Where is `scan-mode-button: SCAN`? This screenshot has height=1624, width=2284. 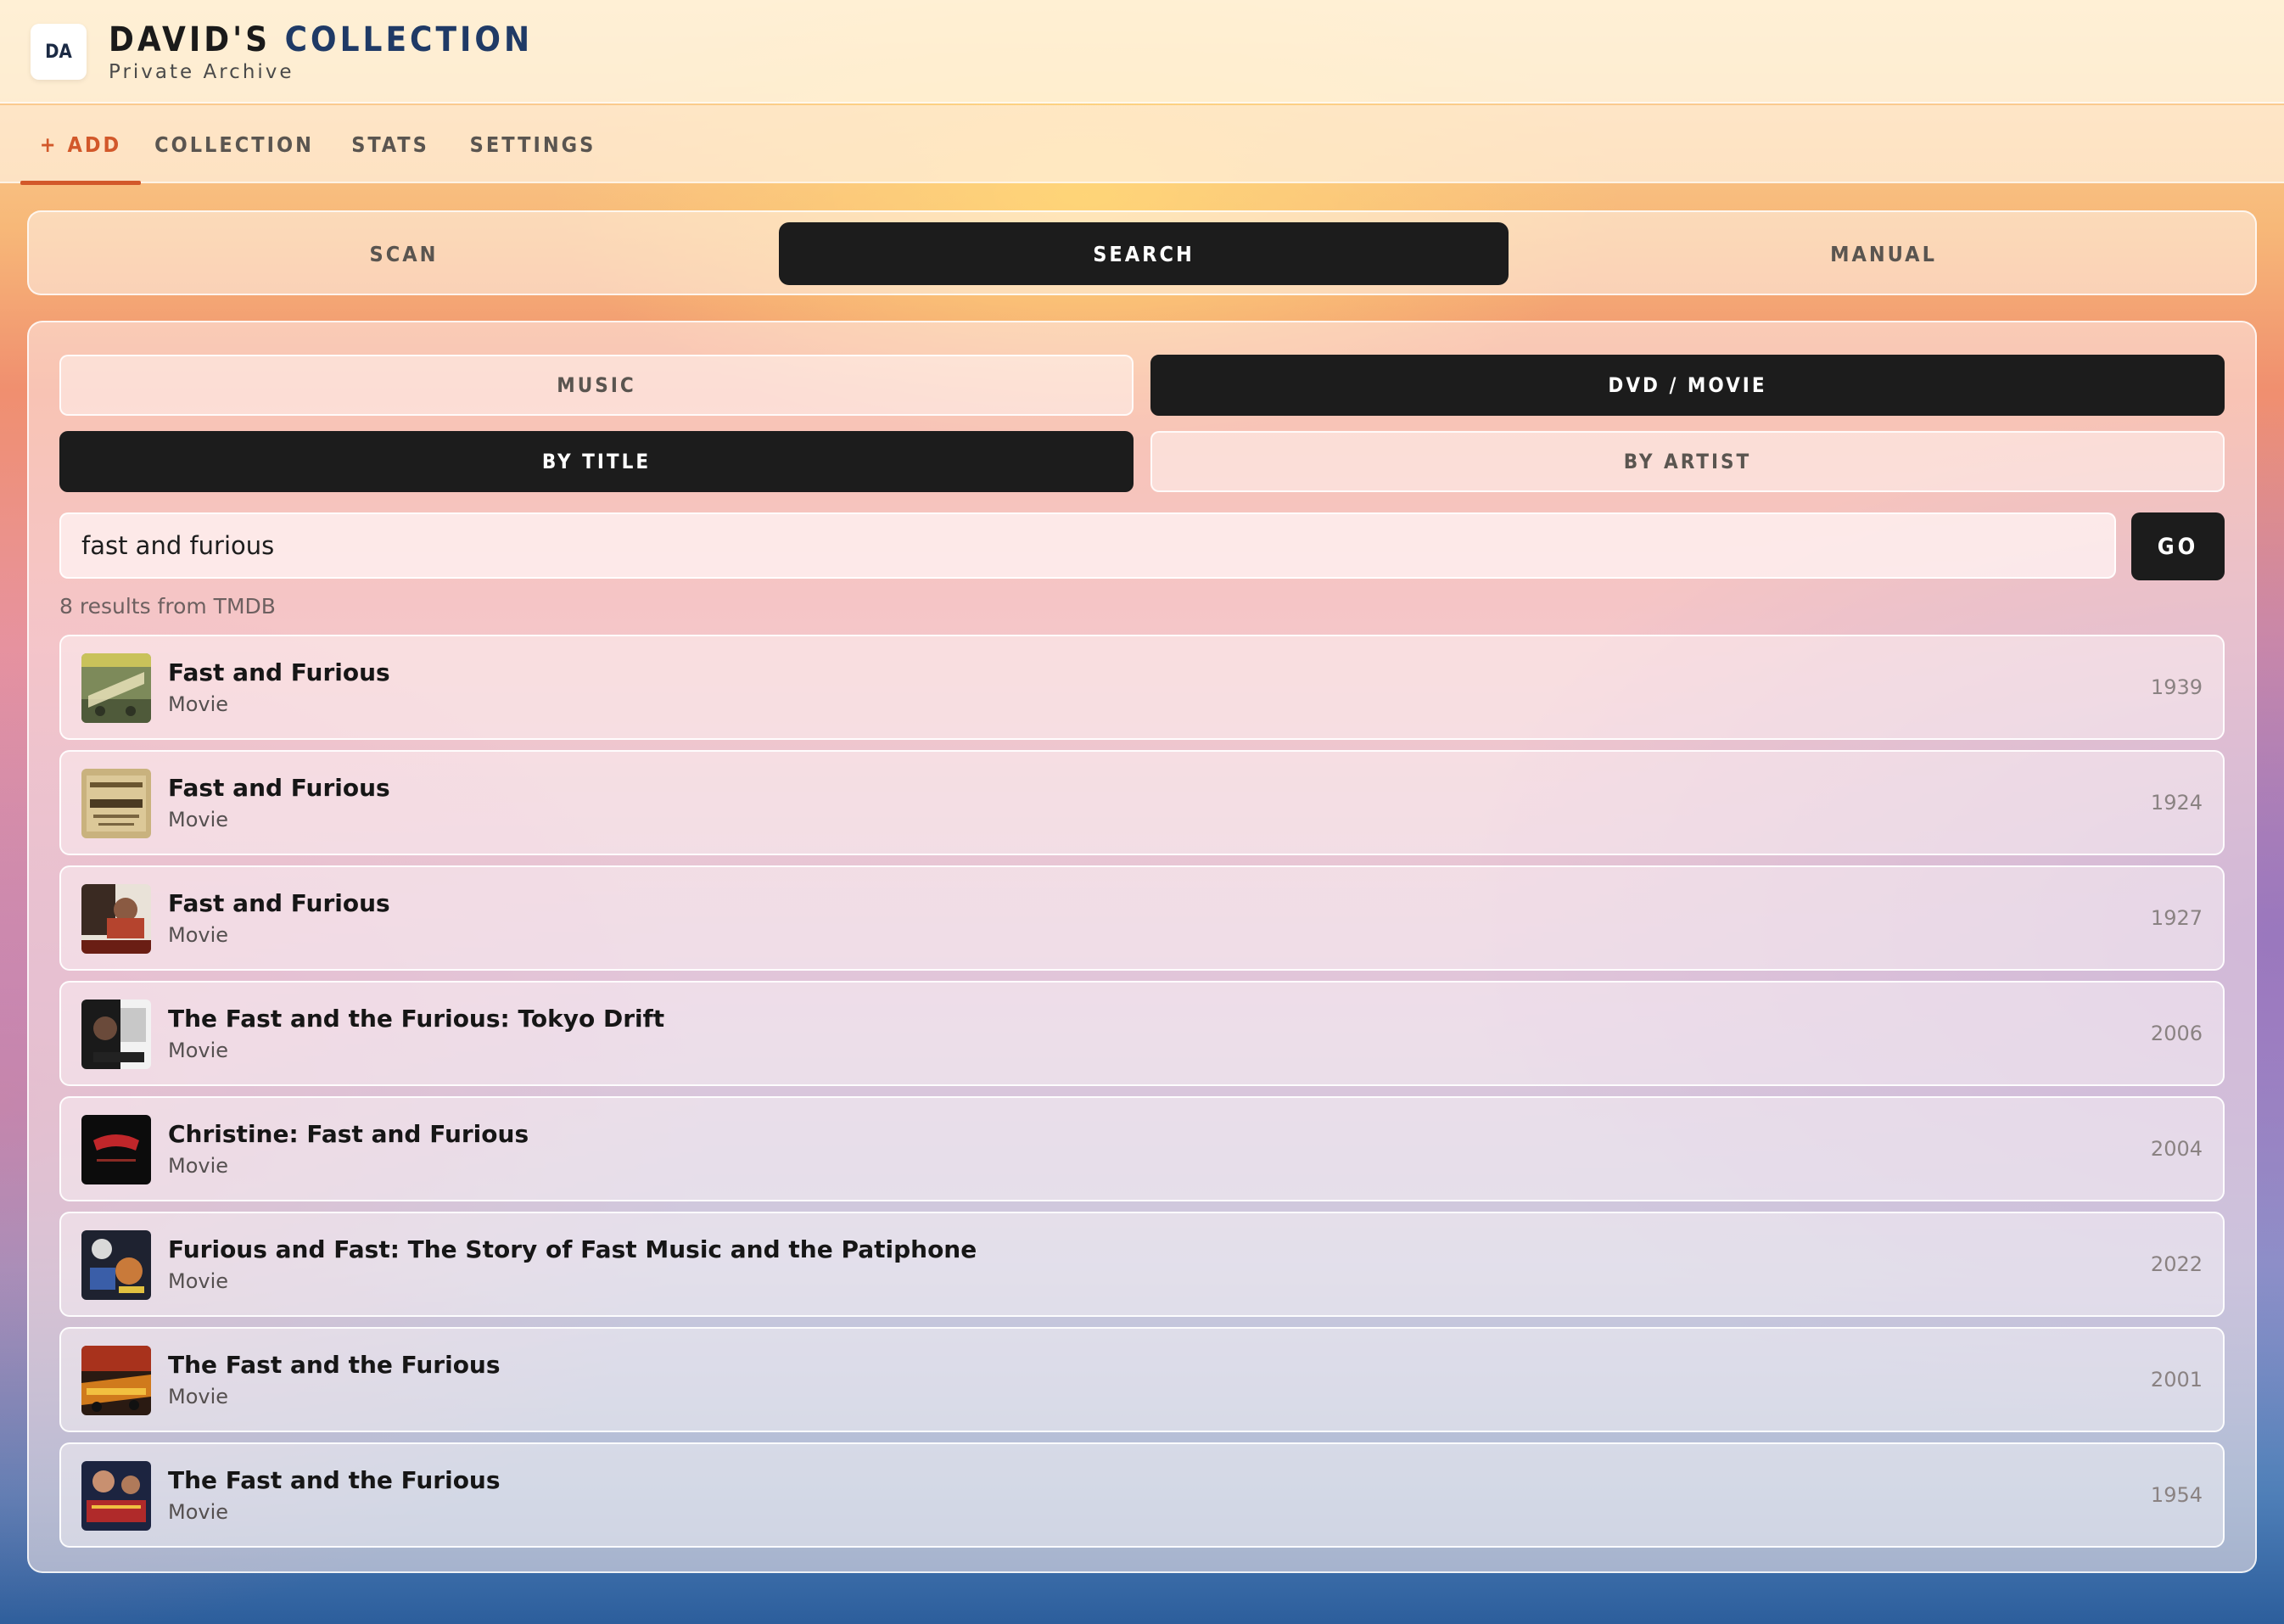
scan-mode-button: SCAN is located at coordinates (404, 254).